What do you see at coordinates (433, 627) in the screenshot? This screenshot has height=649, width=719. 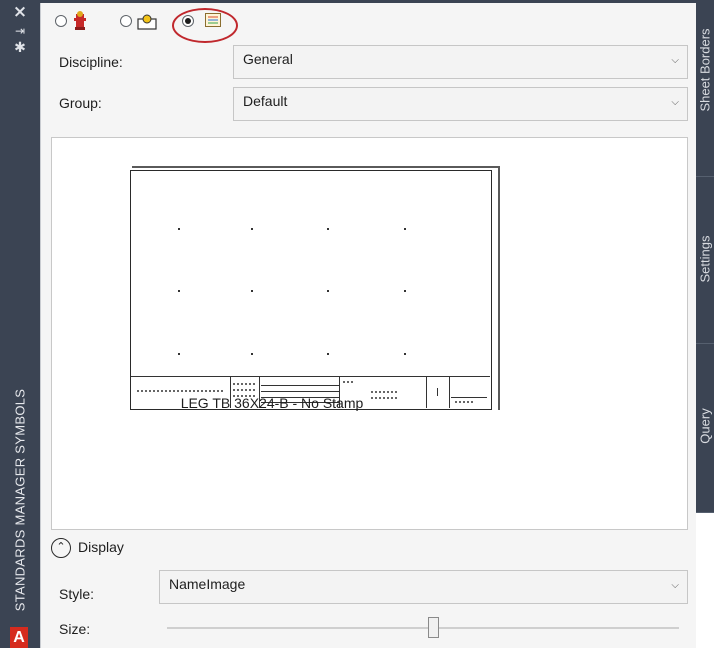 I see `size-slider-thumb` at bounding box center [433, 627].